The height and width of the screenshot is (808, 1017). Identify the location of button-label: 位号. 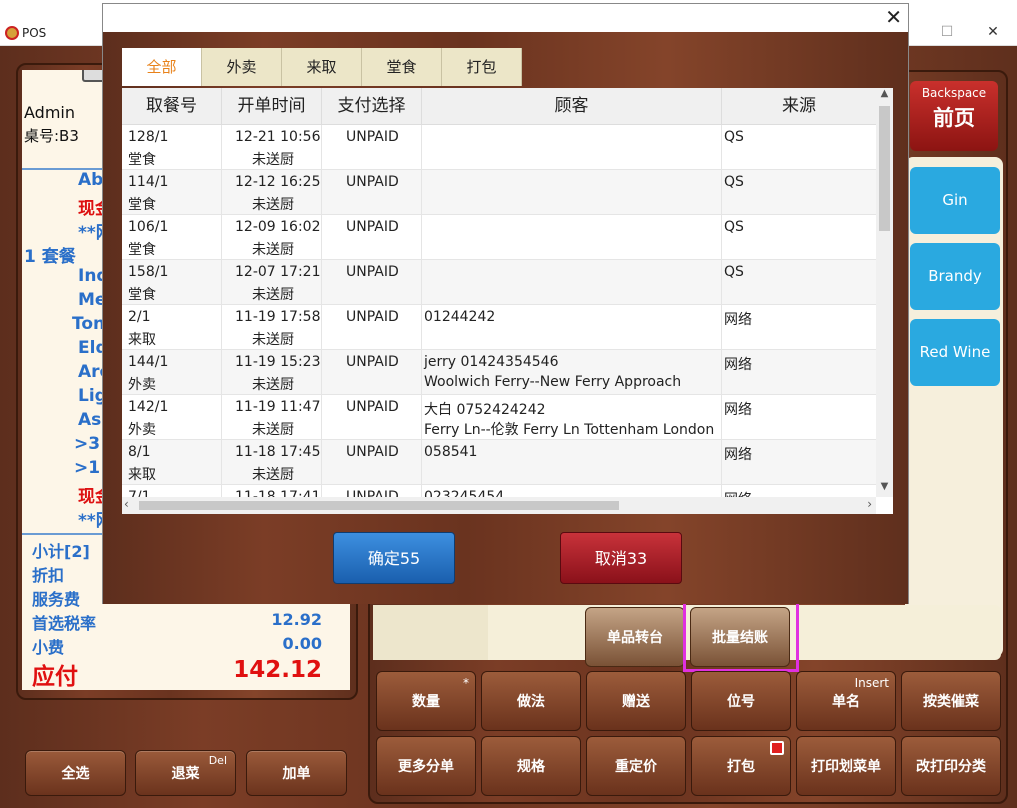
(741, 702).